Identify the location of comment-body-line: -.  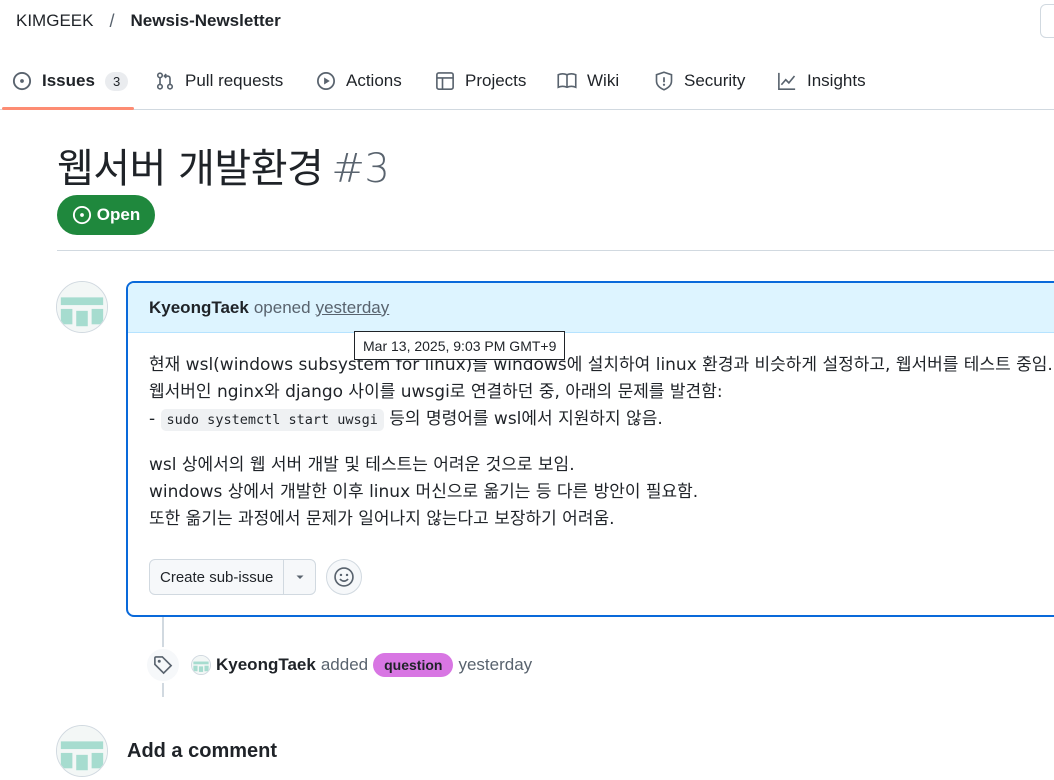
(155, 419).